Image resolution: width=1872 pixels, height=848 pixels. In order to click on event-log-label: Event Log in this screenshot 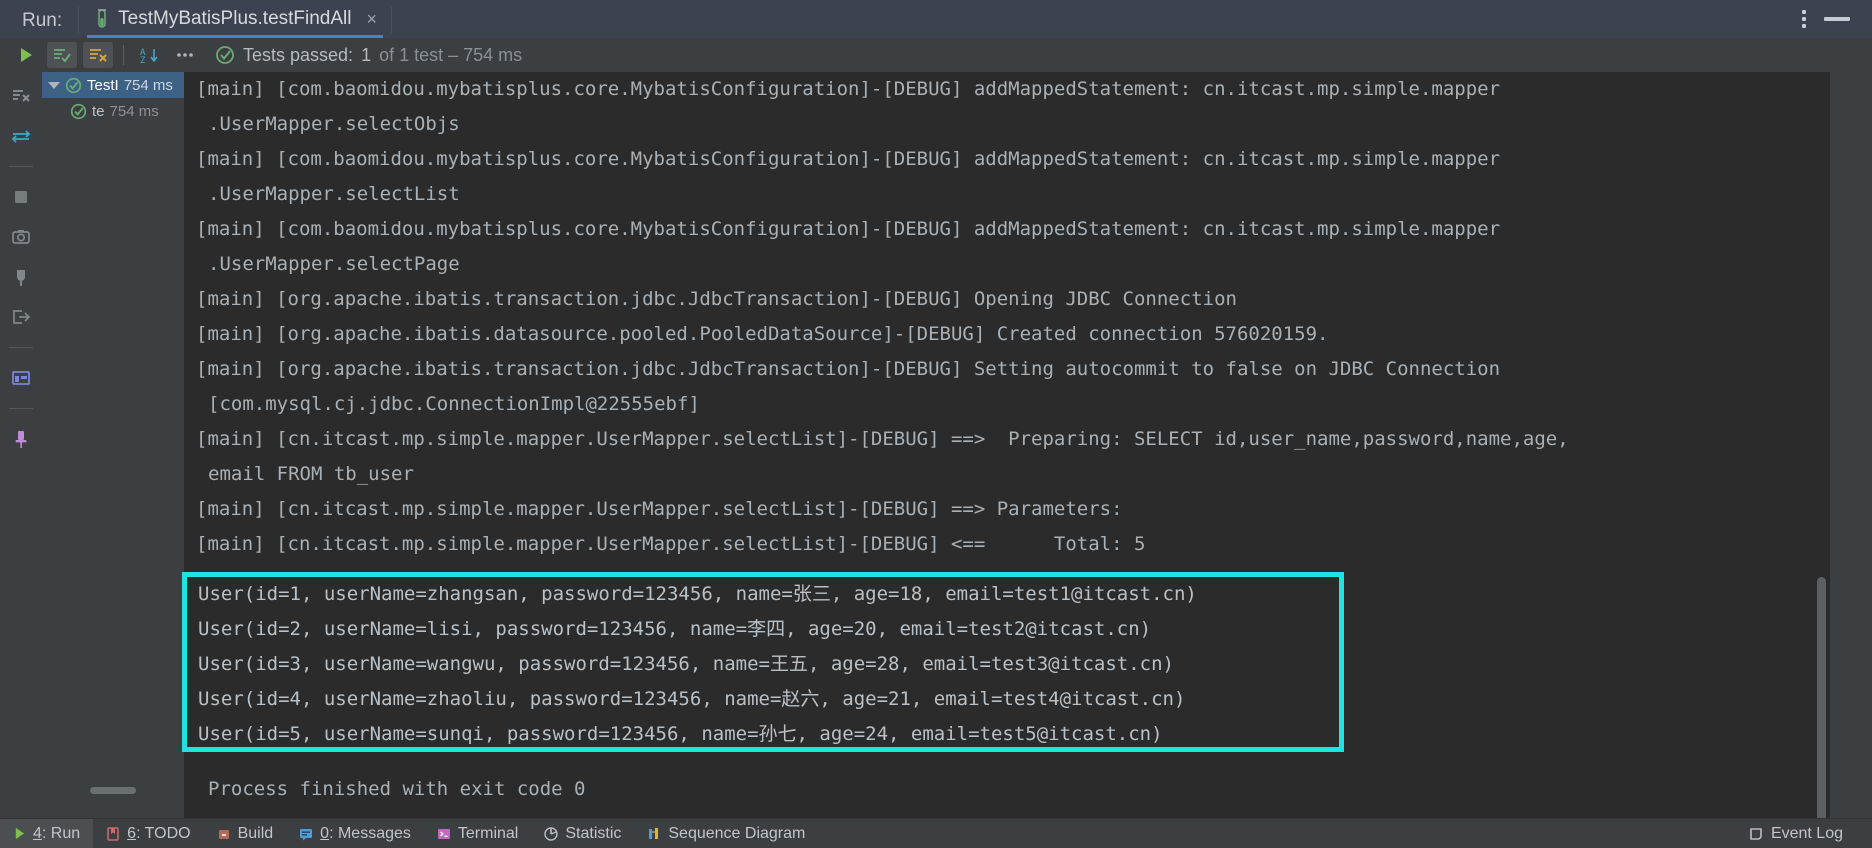, I will do `click(1806, 833)`.